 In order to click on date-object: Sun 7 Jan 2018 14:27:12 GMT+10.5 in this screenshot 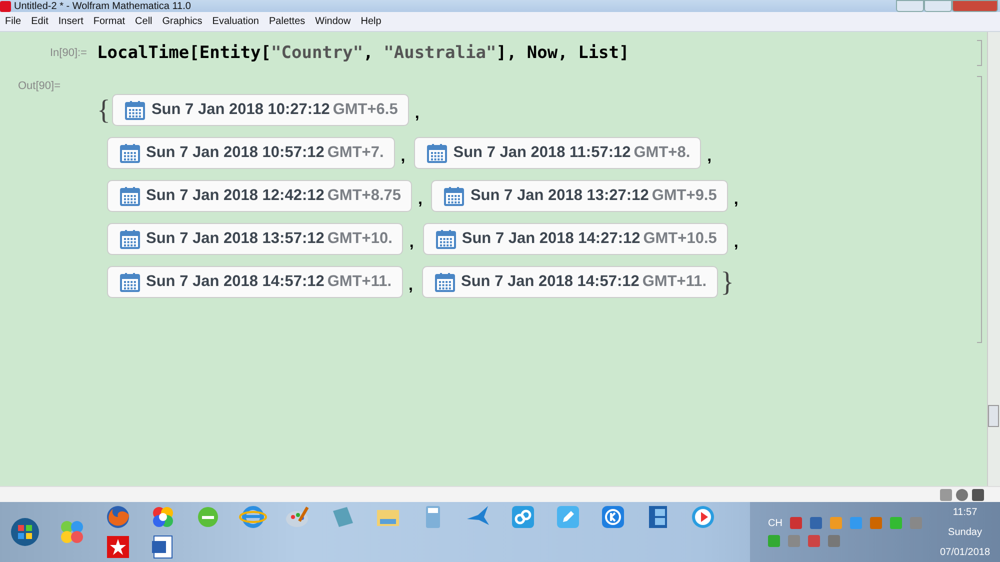, I will do `click(575, 239)`.